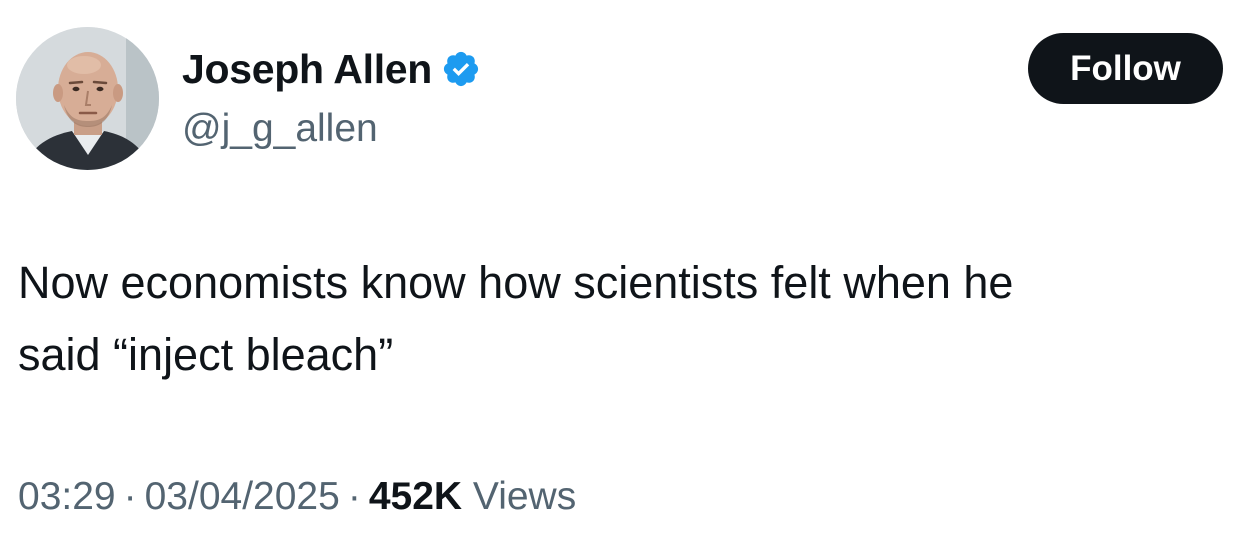  I want to click on views-count: 452K, so click(415, 496).